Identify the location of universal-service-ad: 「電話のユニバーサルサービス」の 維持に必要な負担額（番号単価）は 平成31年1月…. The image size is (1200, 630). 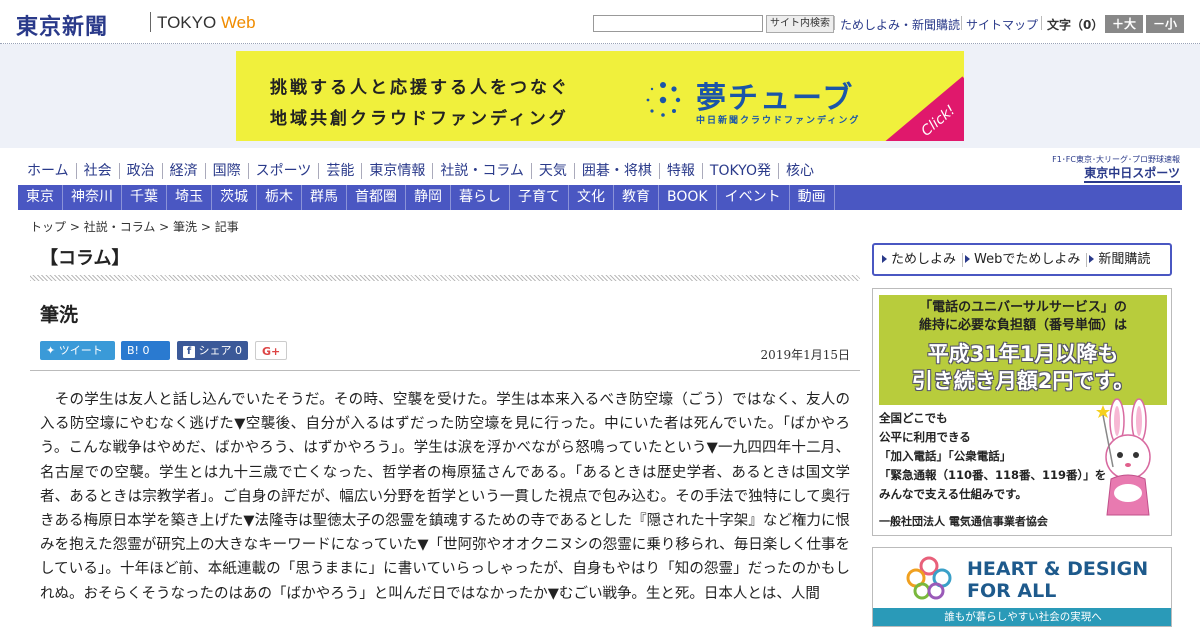
(1022, 412).